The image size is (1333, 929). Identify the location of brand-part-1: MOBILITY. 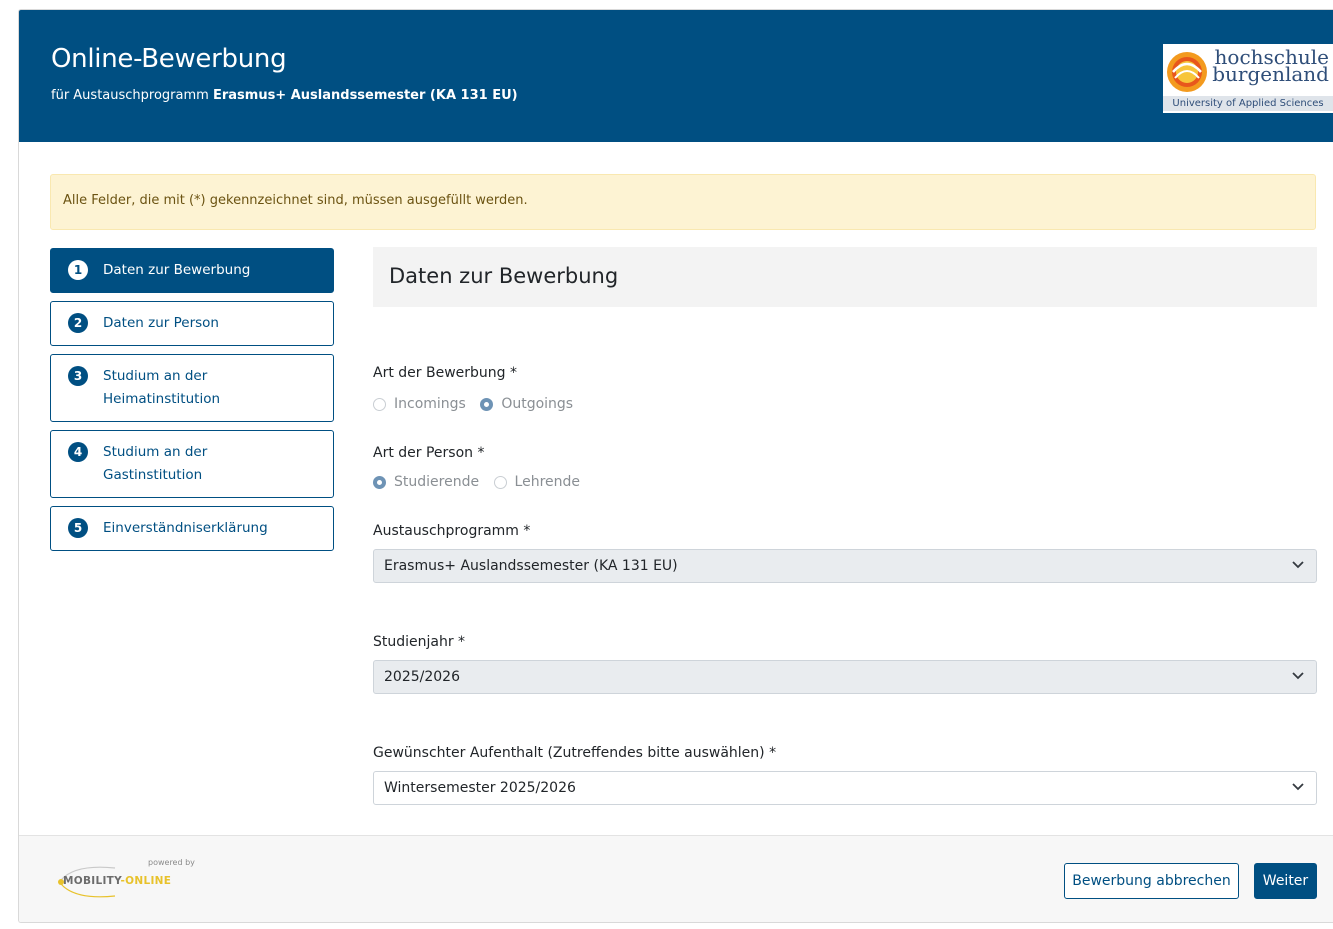
(92, 881).